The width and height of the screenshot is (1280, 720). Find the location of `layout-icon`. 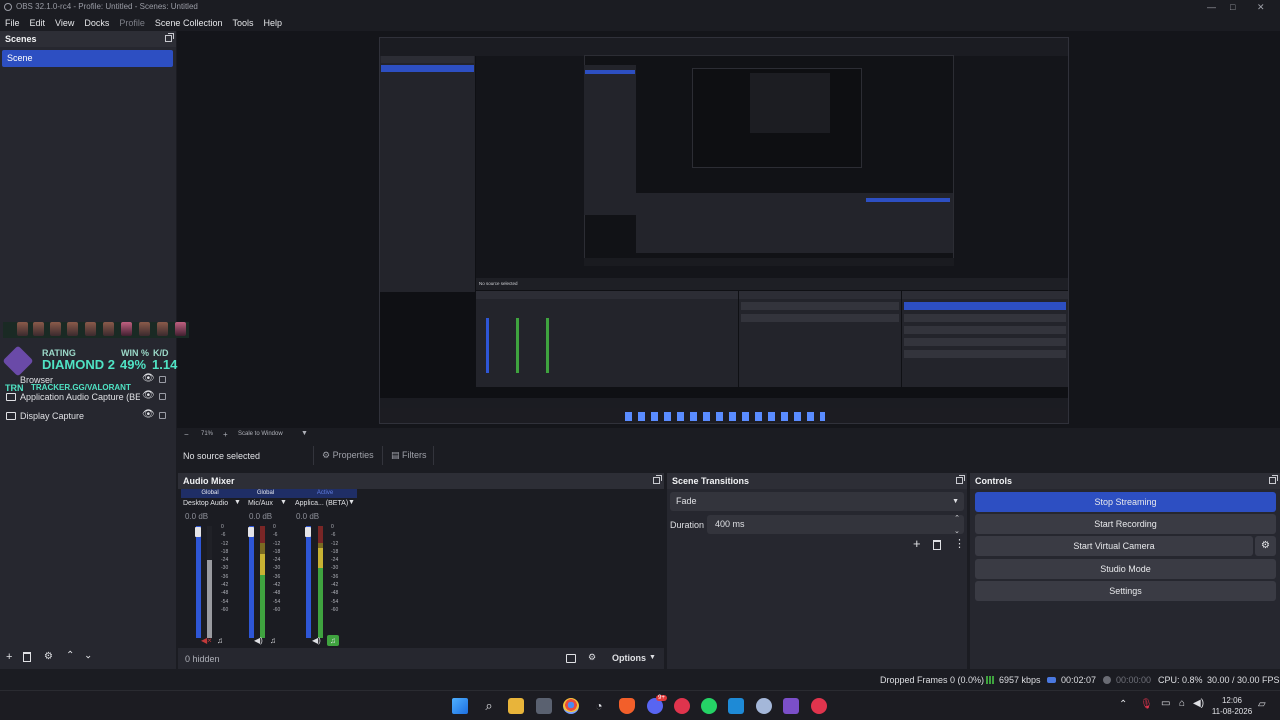

layout-icon is located at coordinates (571, 658).